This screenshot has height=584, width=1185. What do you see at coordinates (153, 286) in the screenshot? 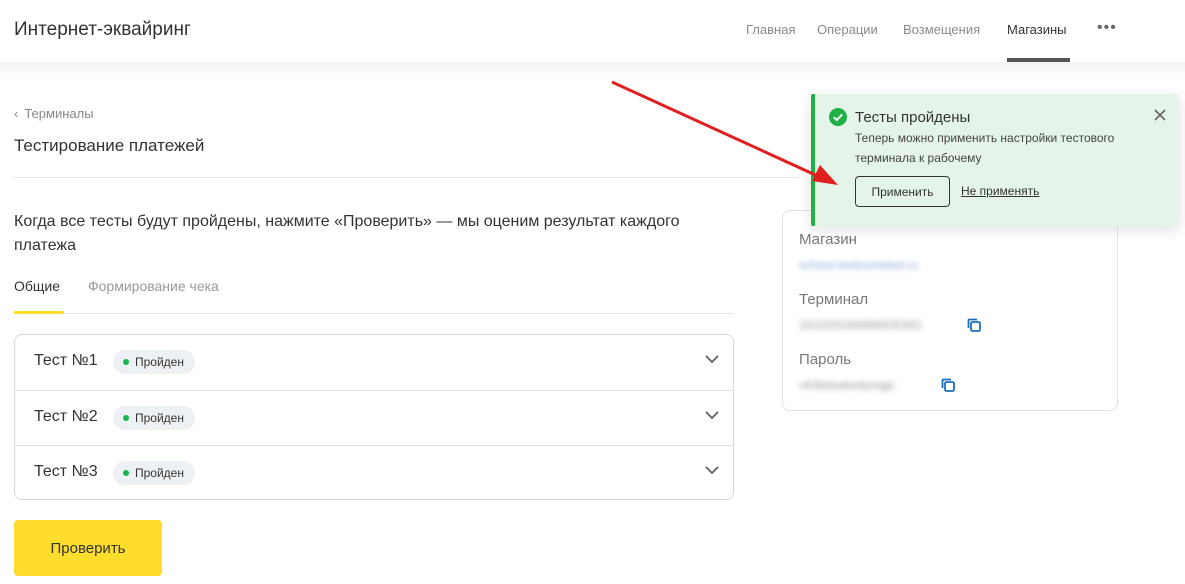
I see `tab-receipt: Формирование чека` at bounding box center [153, 286].